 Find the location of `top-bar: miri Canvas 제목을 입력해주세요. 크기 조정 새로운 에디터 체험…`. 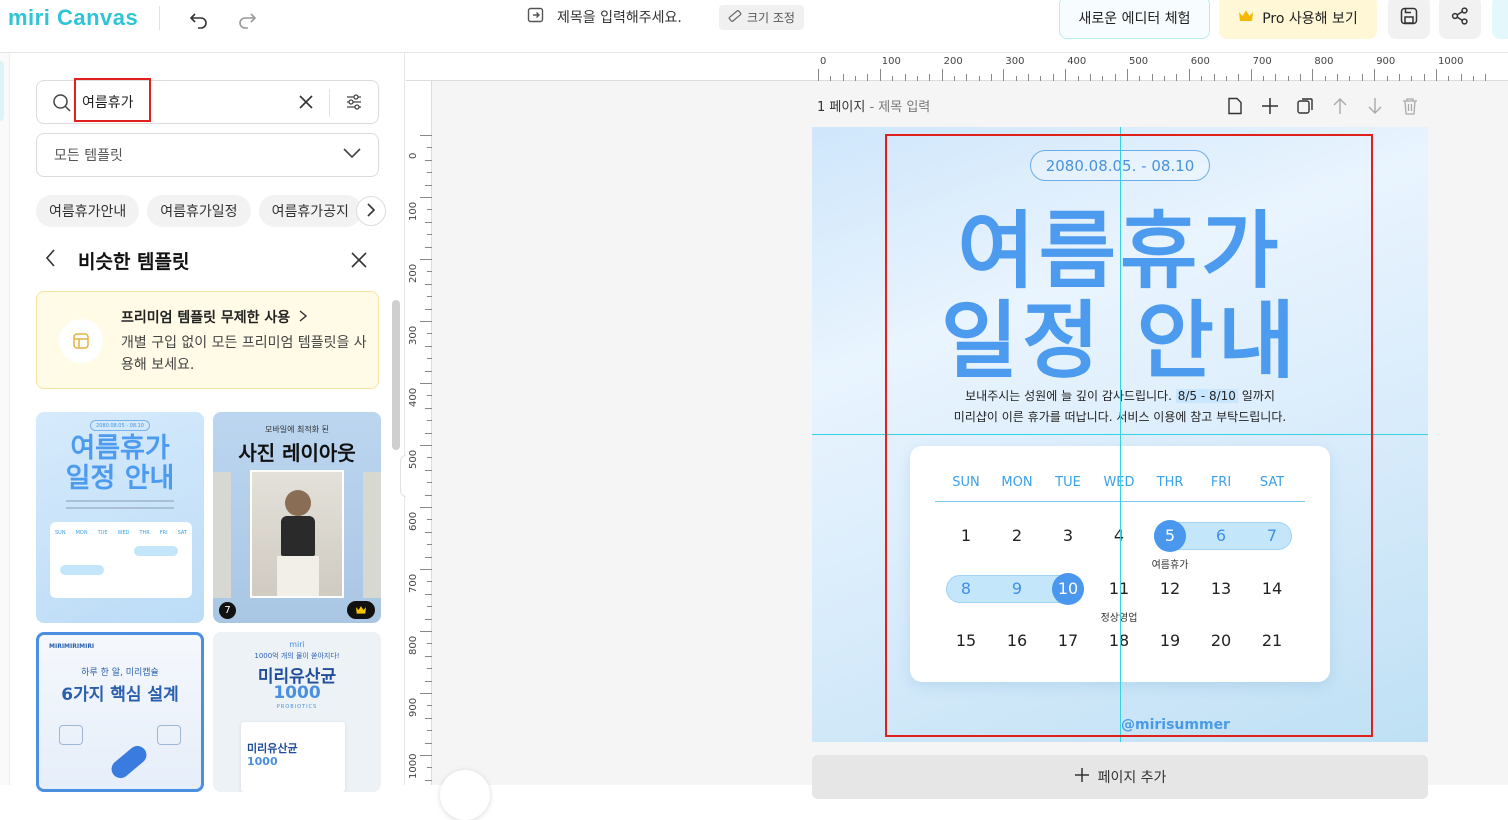

top-bar: miri Canvas 제목을 입력해주세요. 크기 조정 새로운 에디터 체험… is located at coordinates (754, 26).